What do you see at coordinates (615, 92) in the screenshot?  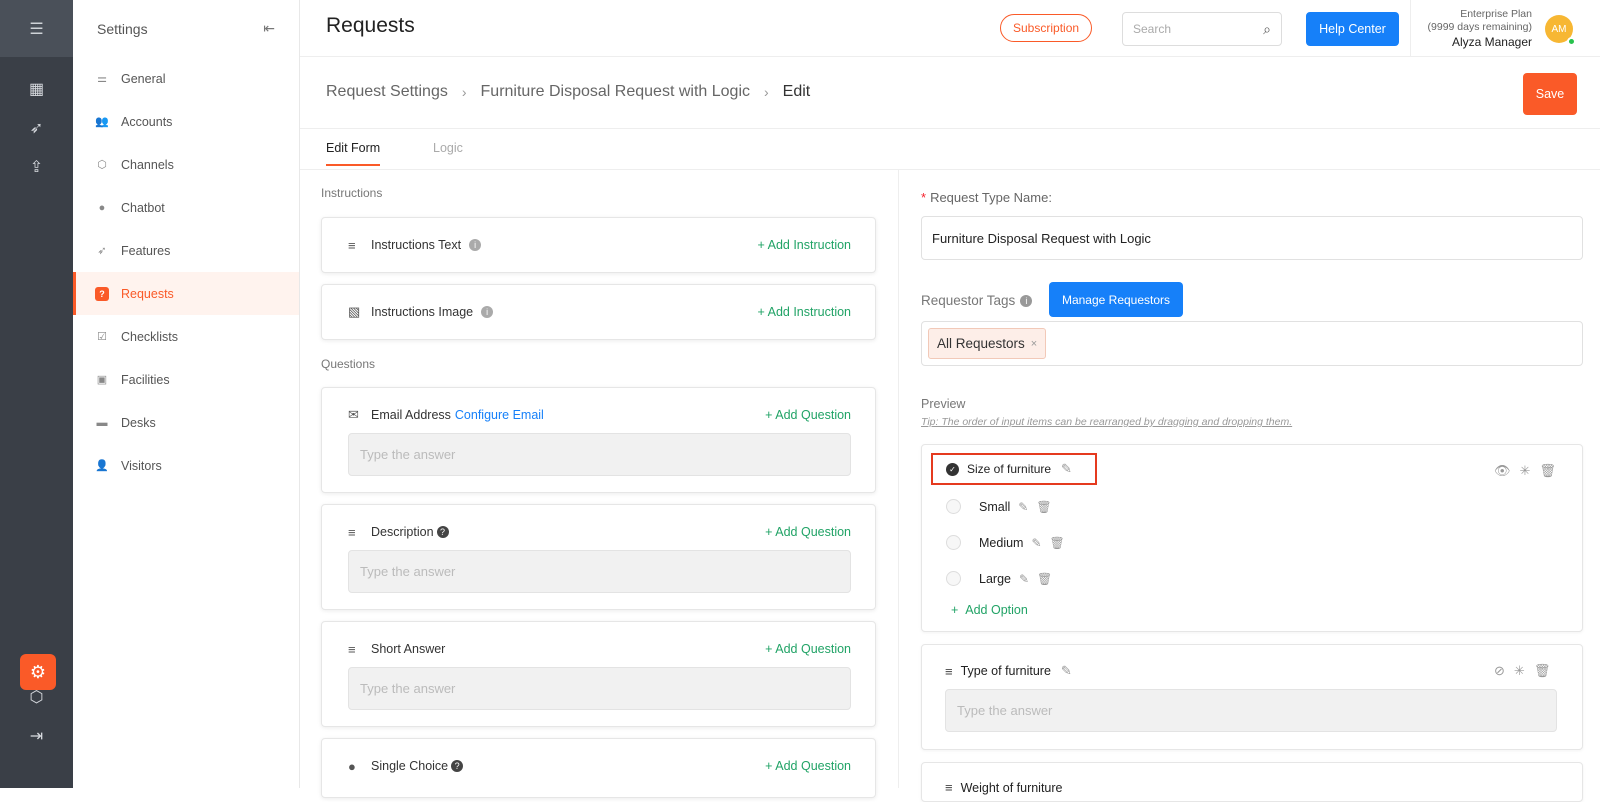 I see `breadcrumb-parent: Furniture Disposal Request with Logic` at bounding box center [615, 92].